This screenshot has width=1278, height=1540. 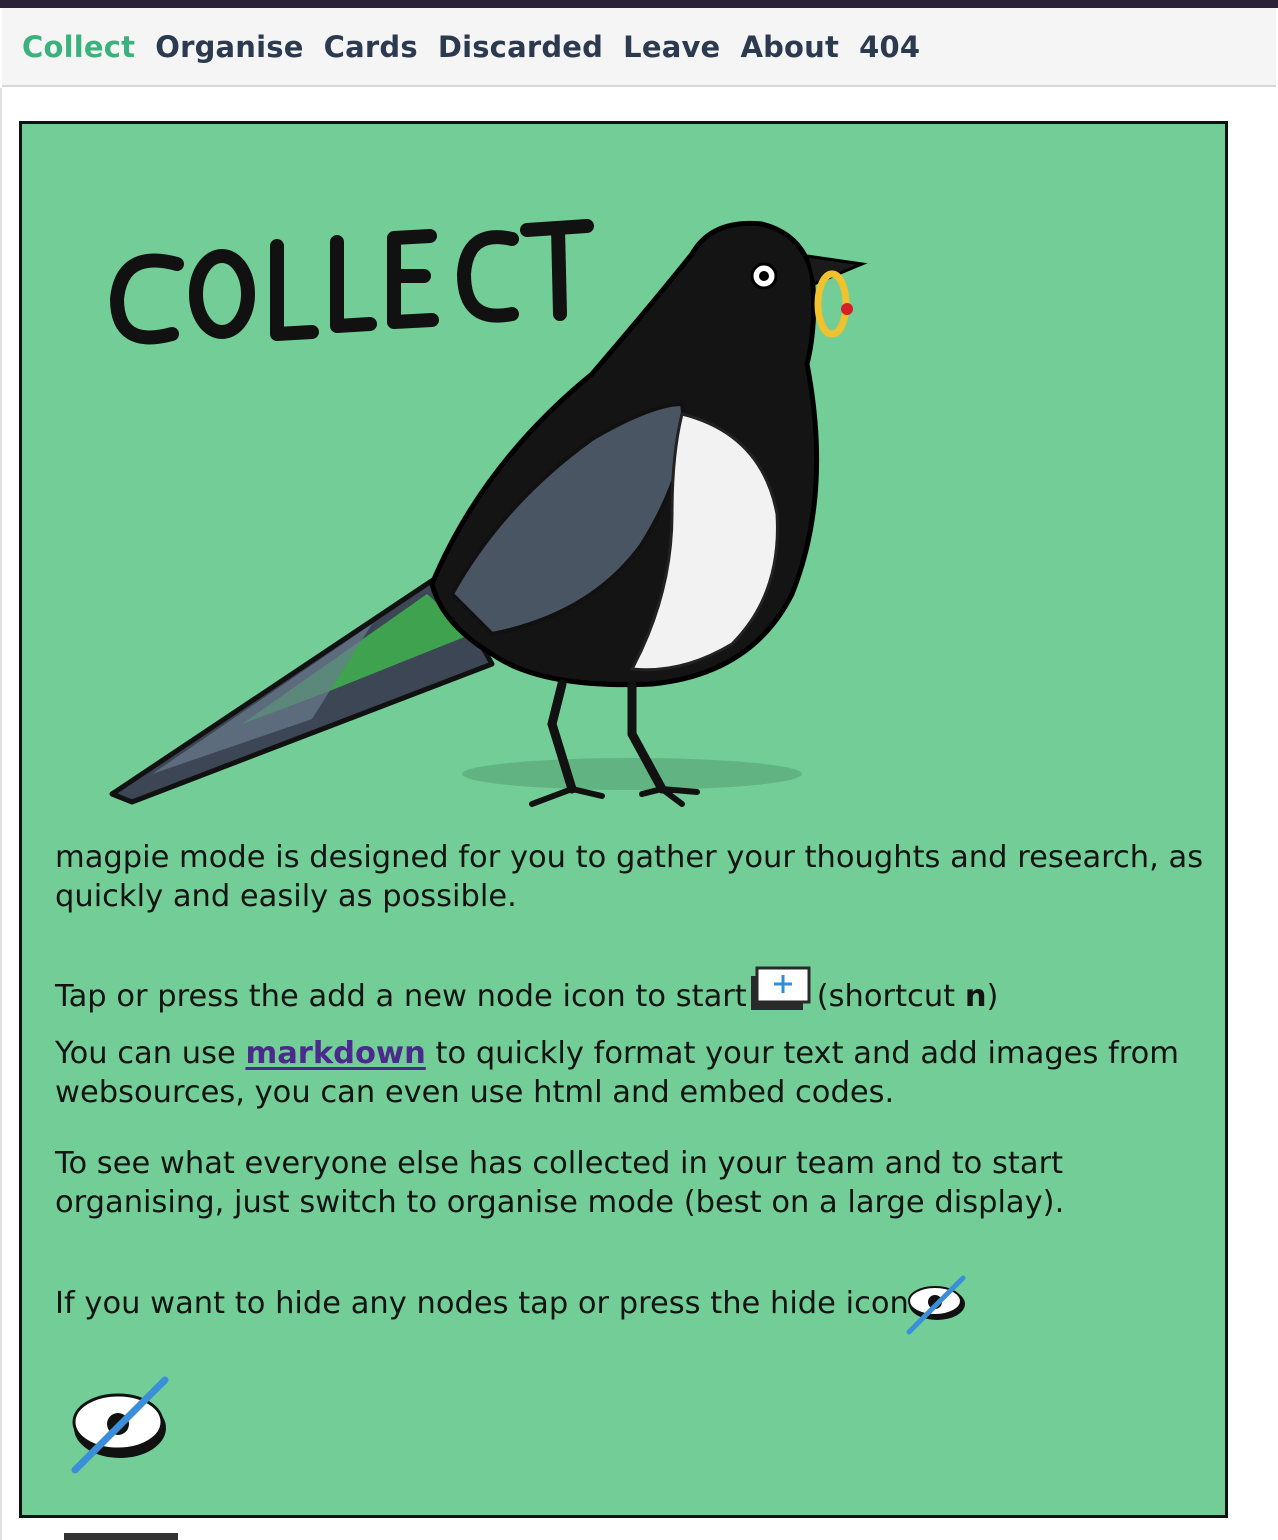 I want to click on nav-item-about: About, so click(x=789, y=47).